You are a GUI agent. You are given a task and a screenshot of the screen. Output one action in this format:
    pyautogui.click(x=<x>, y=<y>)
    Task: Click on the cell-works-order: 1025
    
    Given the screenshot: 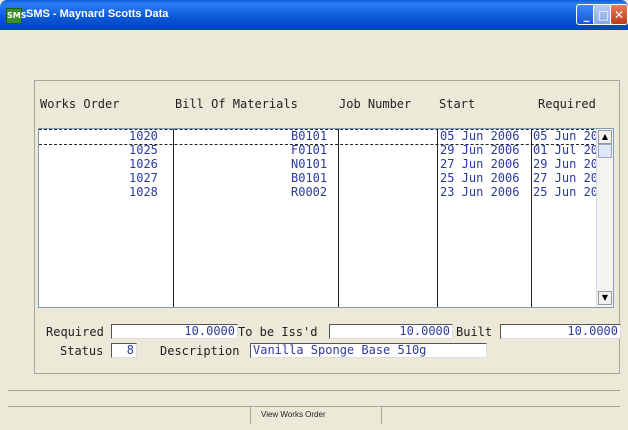 What is the action you would take?
    pyautogui.click(x=143, y=150)
    